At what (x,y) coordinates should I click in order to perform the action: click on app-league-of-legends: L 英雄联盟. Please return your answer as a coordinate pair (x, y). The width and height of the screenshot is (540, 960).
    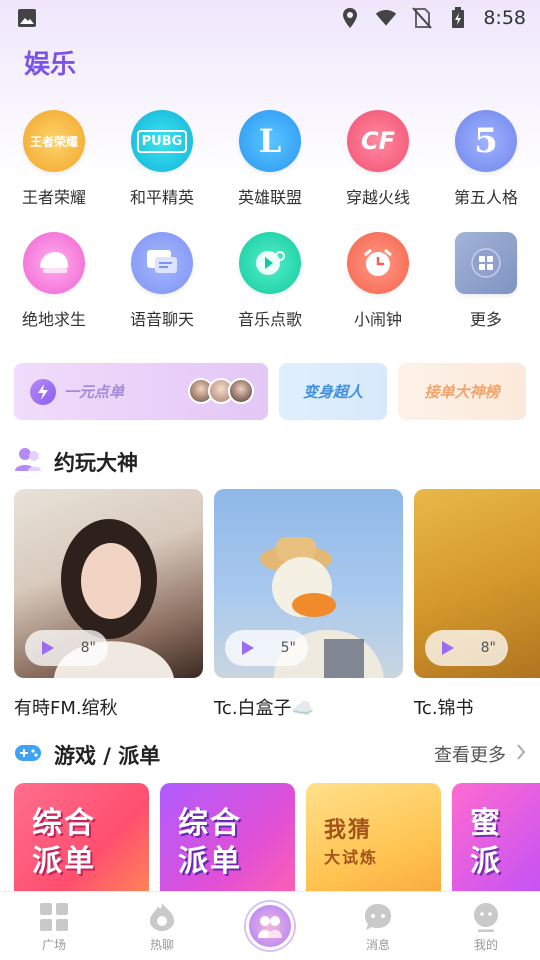
    Looking at the image, I should click on (270, 159).